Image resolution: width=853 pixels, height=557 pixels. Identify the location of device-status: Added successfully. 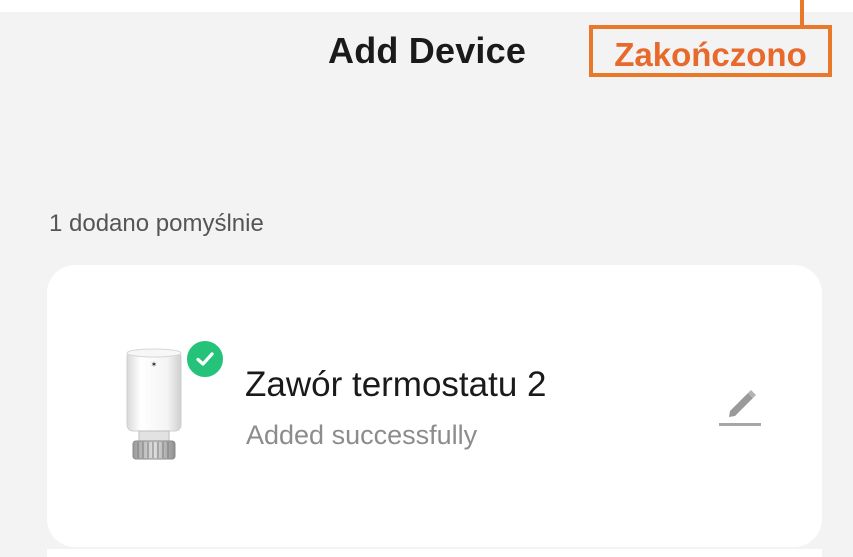
(362, 435).